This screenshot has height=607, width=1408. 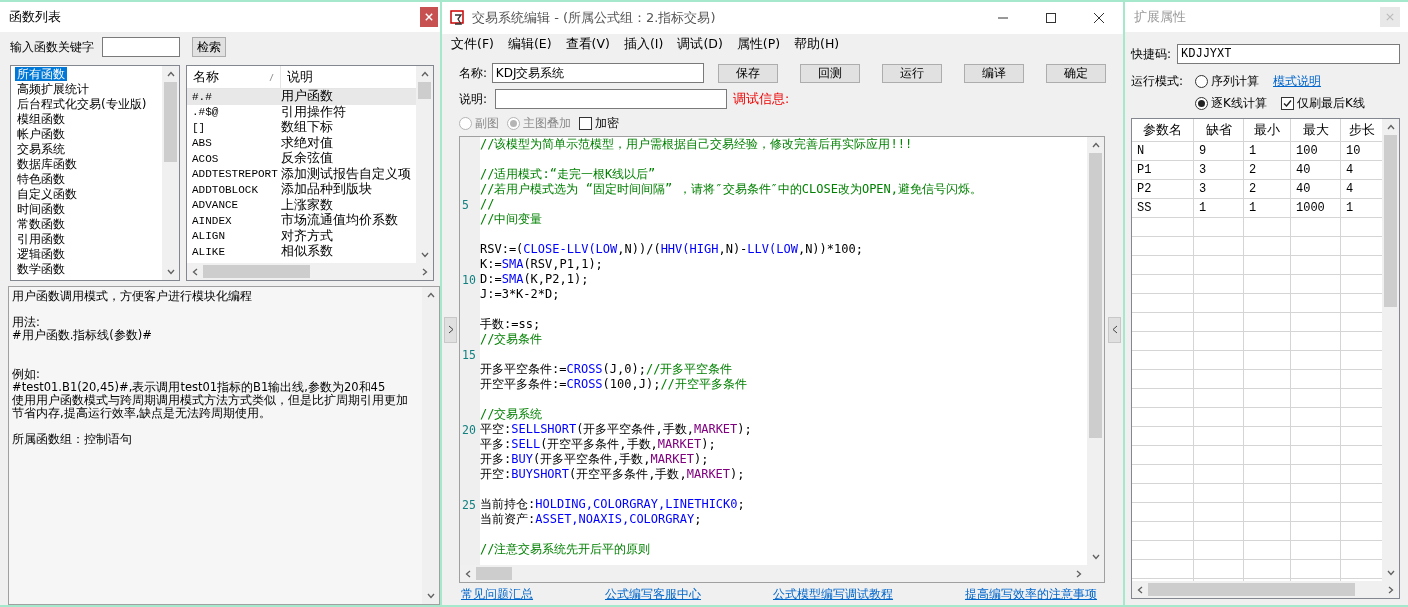 What do you see at coordinates (301, 97) in the screenshot?
I see `function-row: #.# 用户函数` at bounding box center [301, 97].